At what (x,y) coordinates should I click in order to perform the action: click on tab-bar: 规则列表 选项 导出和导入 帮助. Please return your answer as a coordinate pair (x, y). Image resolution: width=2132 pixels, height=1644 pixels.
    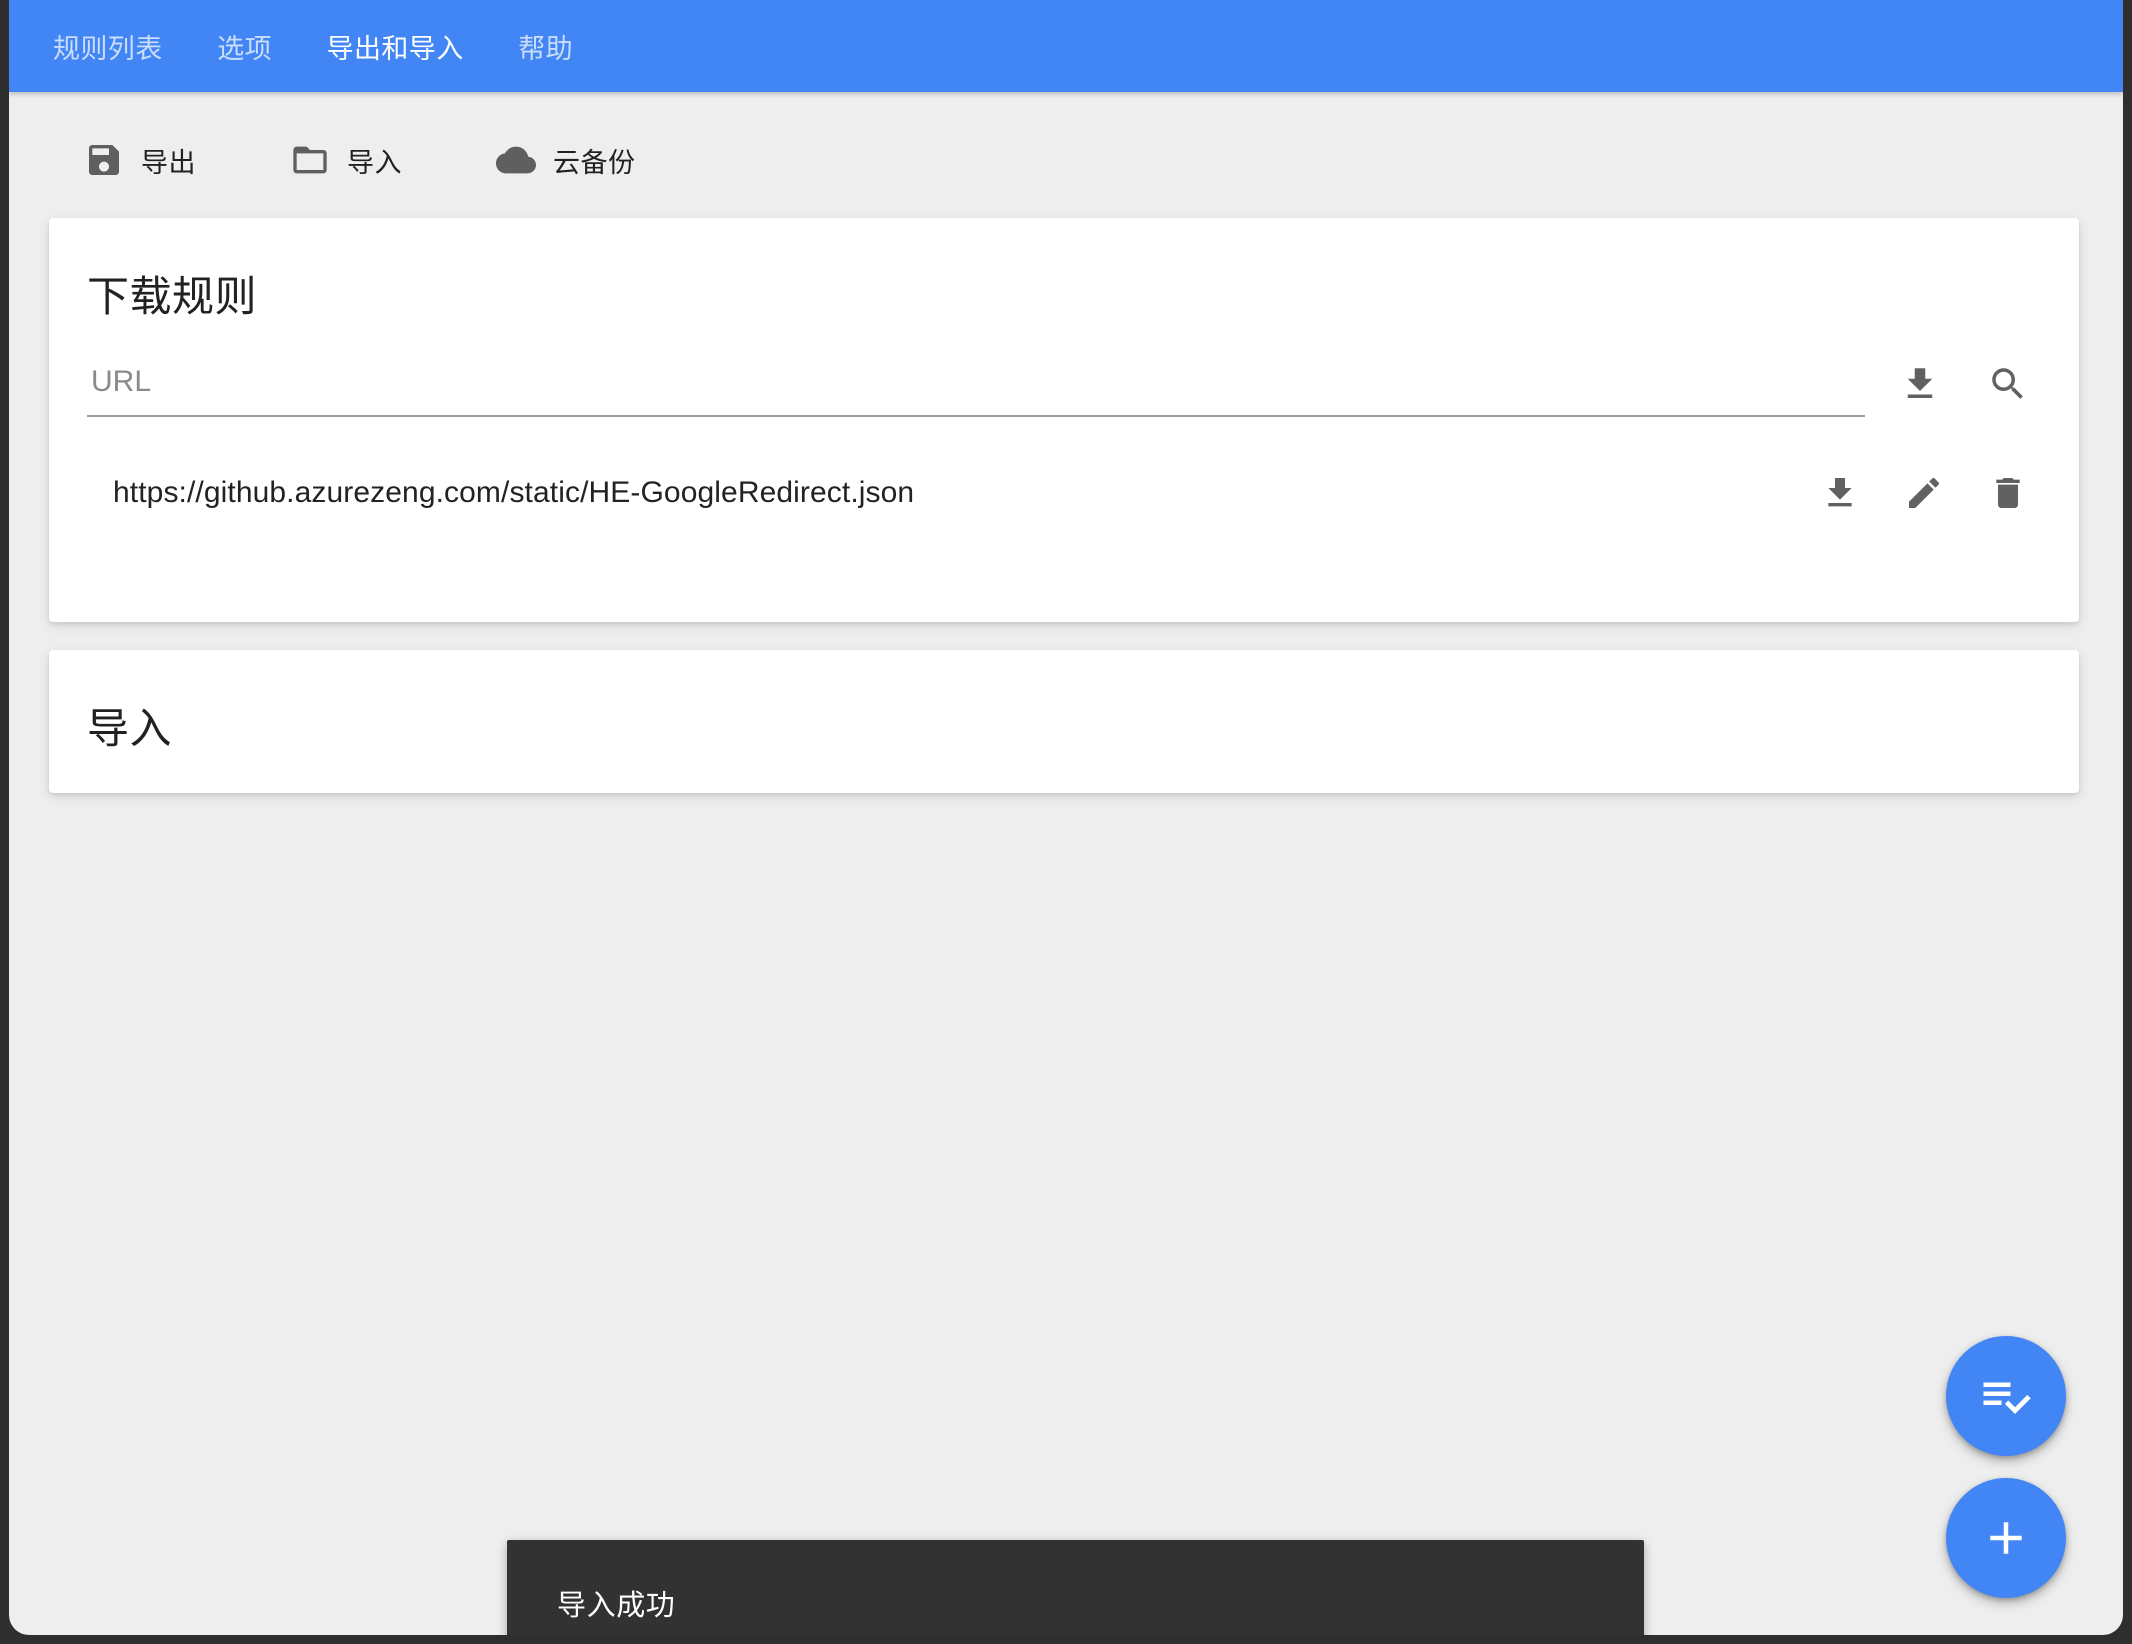
    Looking at the image, I should click on (1066, 46).